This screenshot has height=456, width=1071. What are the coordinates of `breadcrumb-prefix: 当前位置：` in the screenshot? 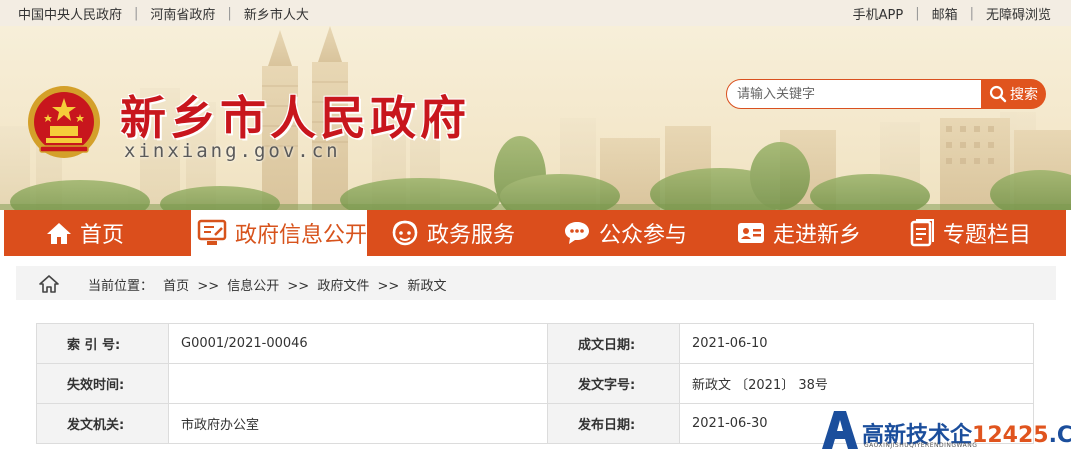 It's located at (121, 286).